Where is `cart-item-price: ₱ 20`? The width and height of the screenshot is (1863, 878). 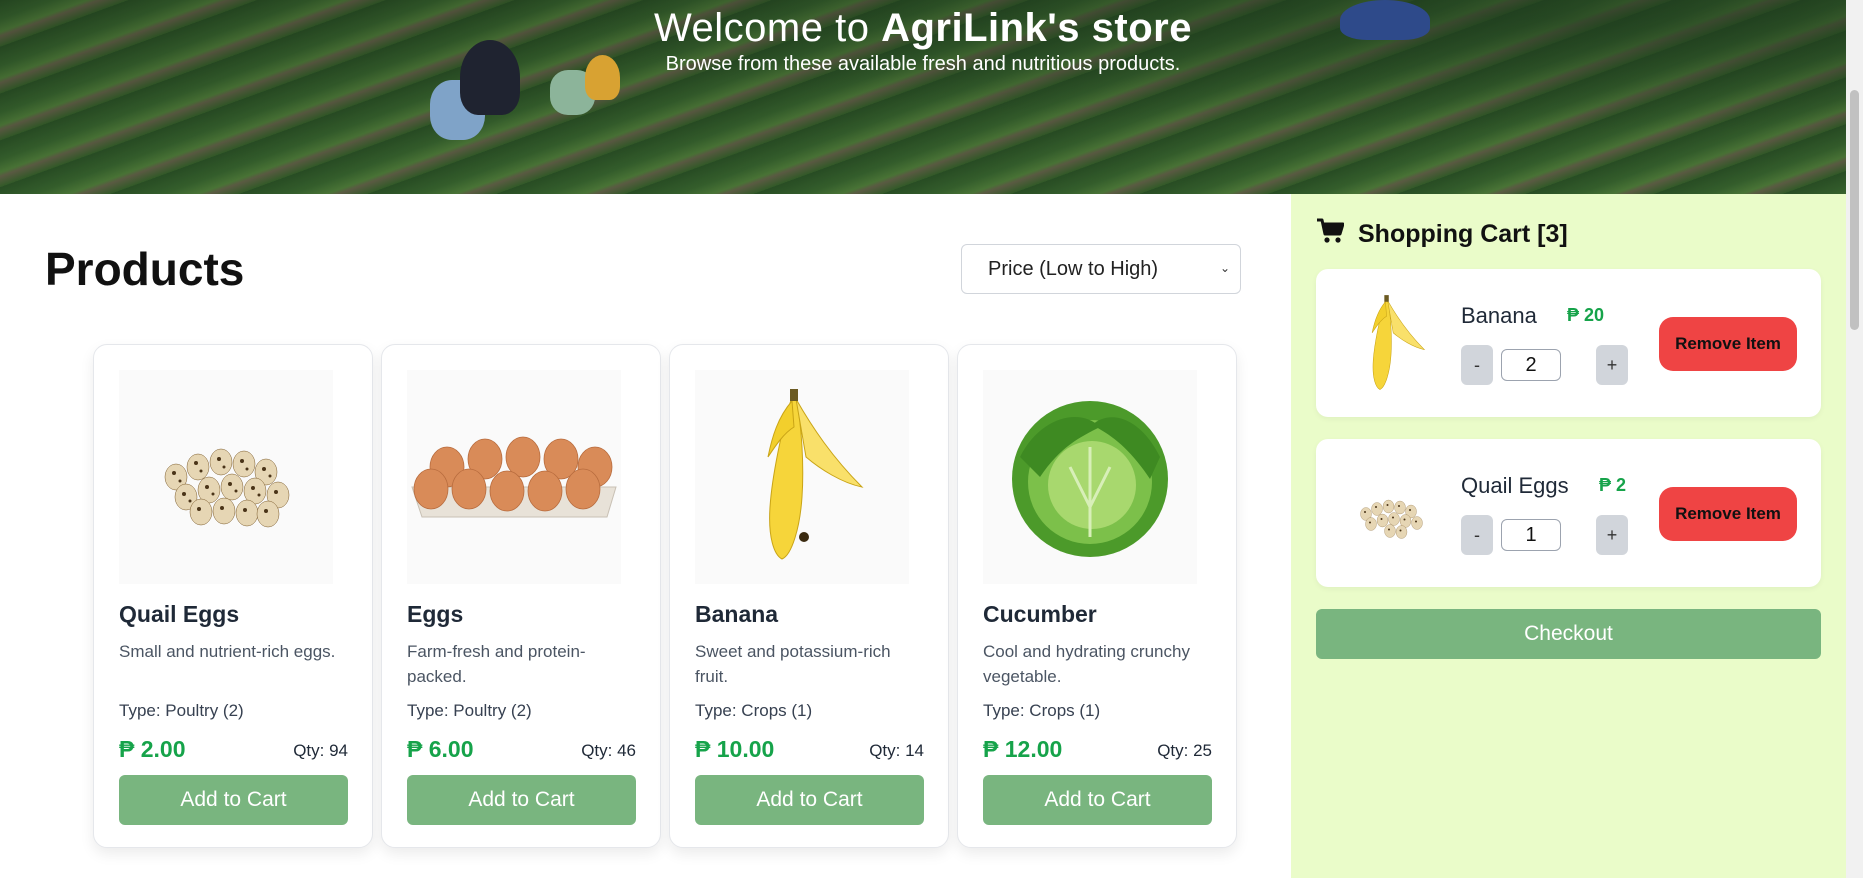 cart-item-price: ₱ 20 is located at coordinates (1586, 315).